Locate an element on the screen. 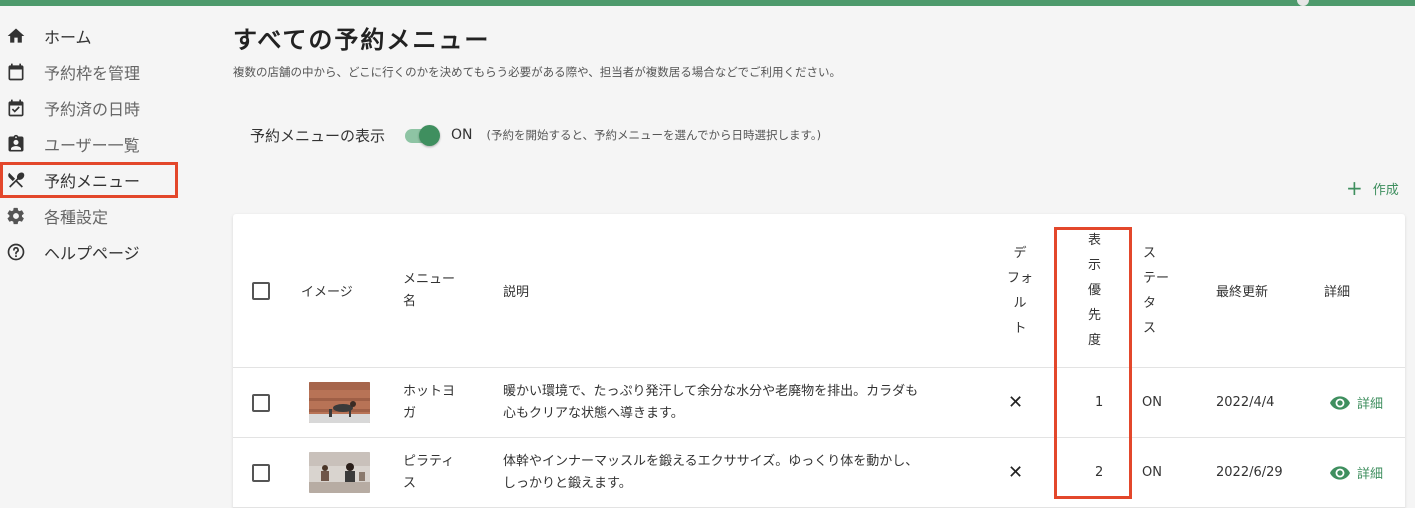 Image resolution: width=1415 pixels, height=508 pixels. sidebar-item-reservation-menu: 予約メニュー is located at coordinates (89, 180).